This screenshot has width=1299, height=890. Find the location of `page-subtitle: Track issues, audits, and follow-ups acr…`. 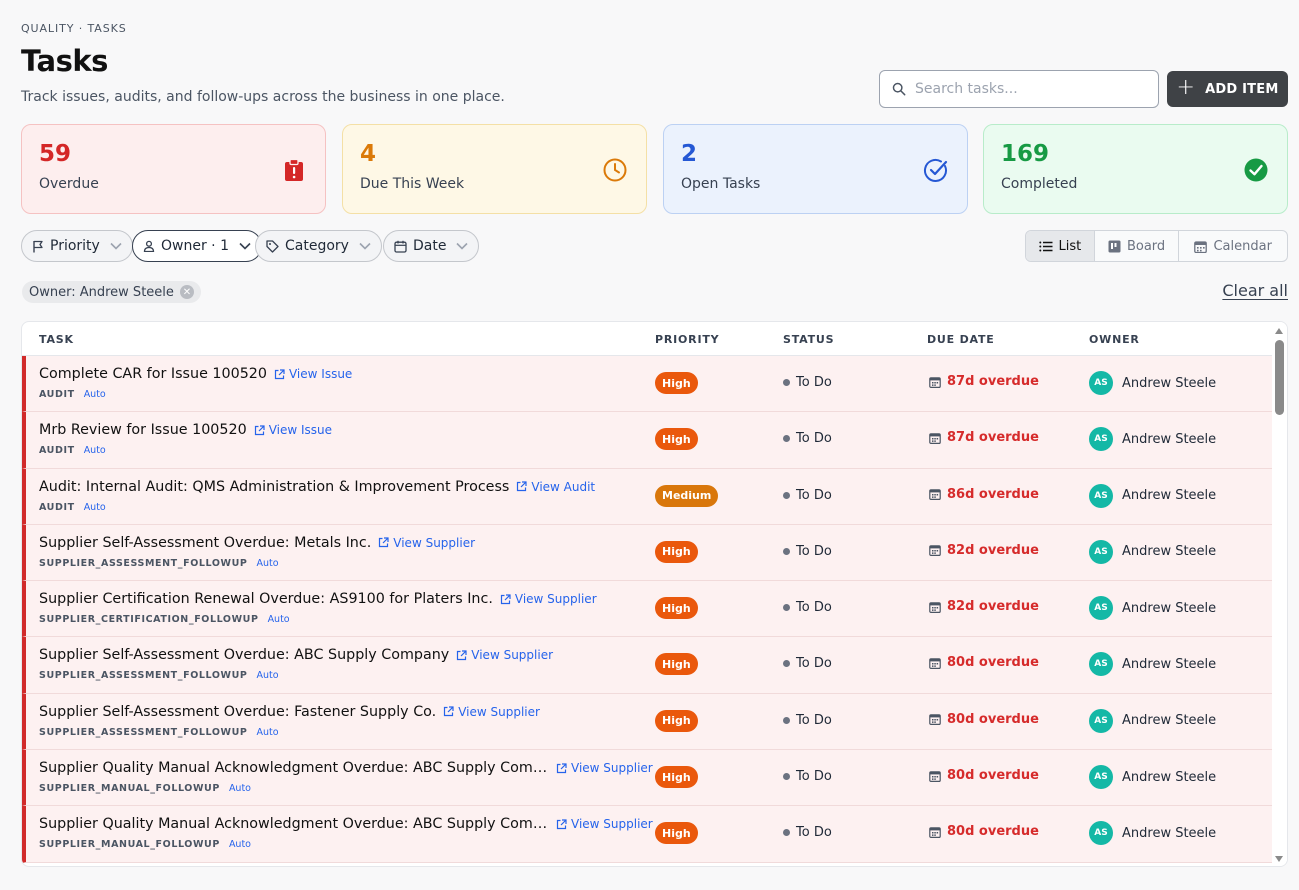

page-subtitle: Track issues, audits, and follow-ups acr… is located at coordinates (263, 97).